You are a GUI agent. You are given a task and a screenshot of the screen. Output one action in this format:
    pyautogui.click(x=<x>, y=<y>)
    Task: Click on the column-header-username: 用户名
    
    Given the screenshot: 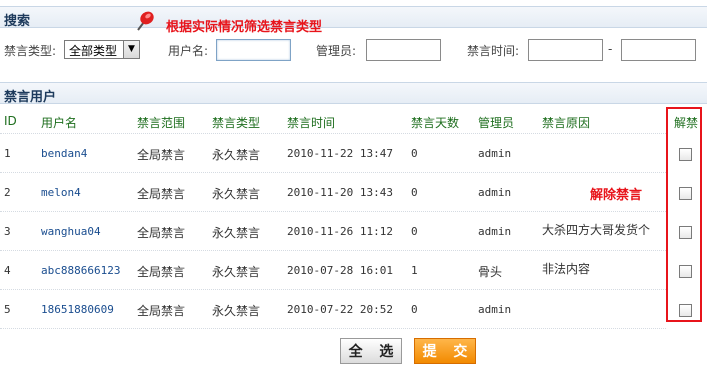 What is the action you would take?
    pyautogui.click(x=59, y=123)
    